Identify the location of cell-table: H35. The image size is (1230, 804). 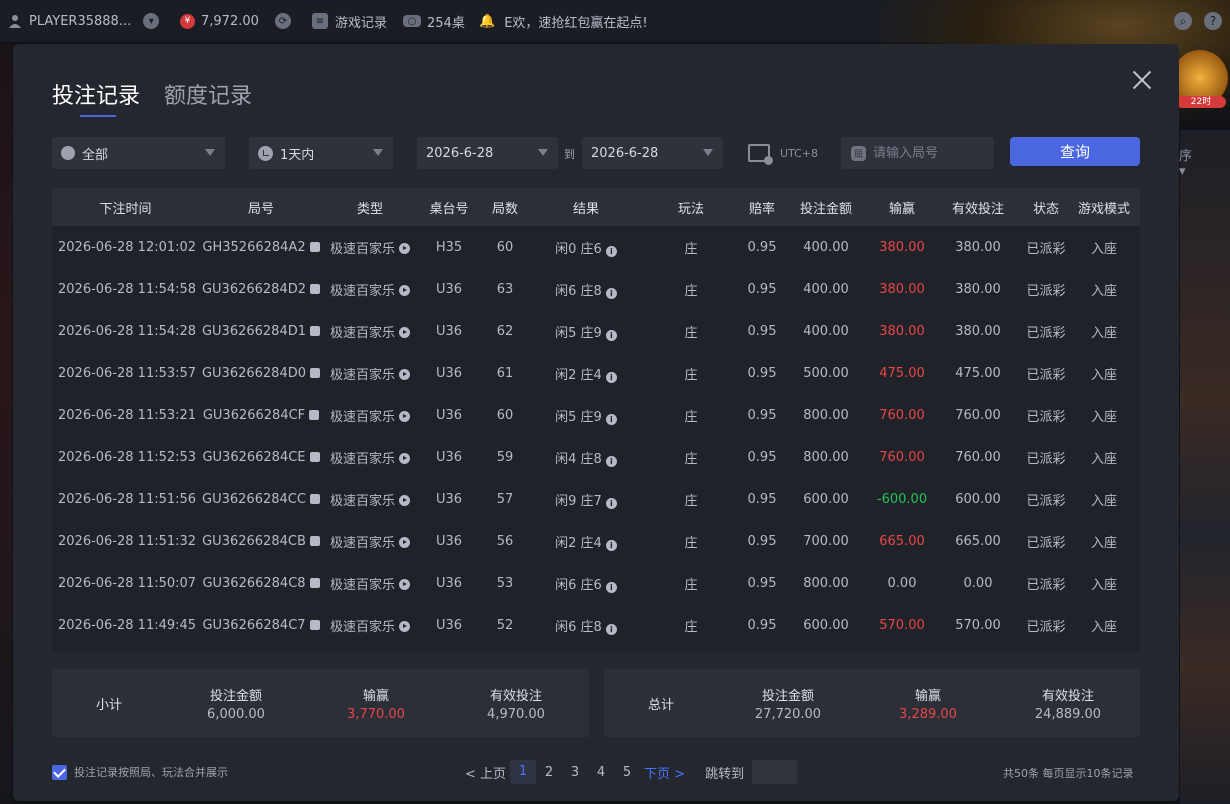
(449, 247).